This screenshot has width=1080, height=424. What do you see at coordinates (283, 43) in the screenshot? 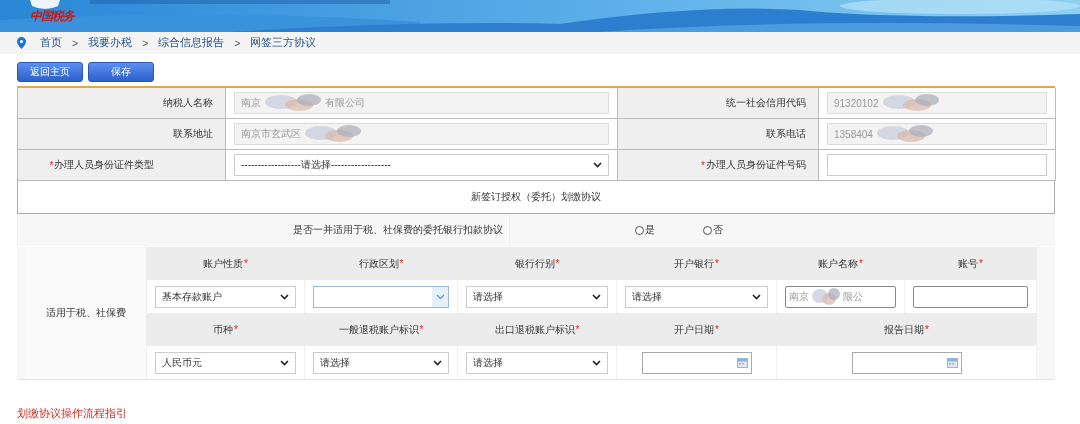
I see `breadcrumb-link: 网签三方协议` at bounding box center [283, 43].